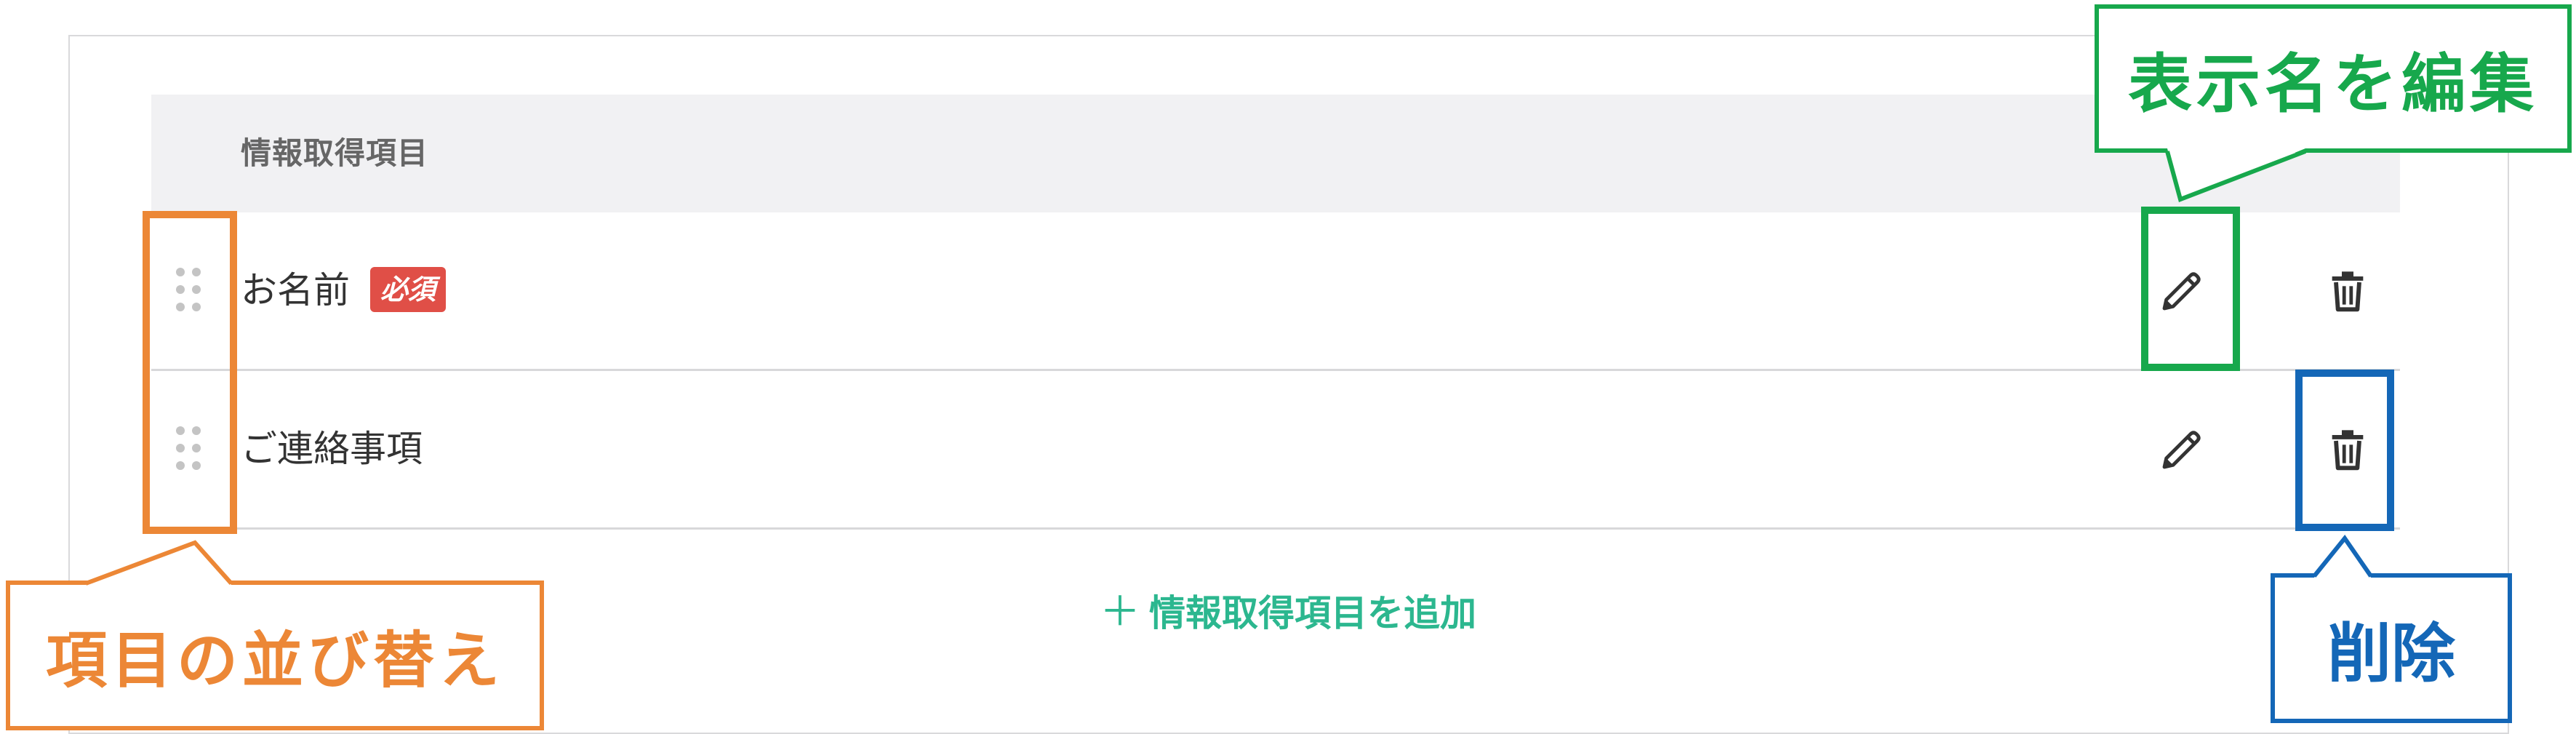 The image size is (2576, 734). Describe the element at coordinates (2391, 648) in the screenshot. I see `delete-callout: 削除` at that location.